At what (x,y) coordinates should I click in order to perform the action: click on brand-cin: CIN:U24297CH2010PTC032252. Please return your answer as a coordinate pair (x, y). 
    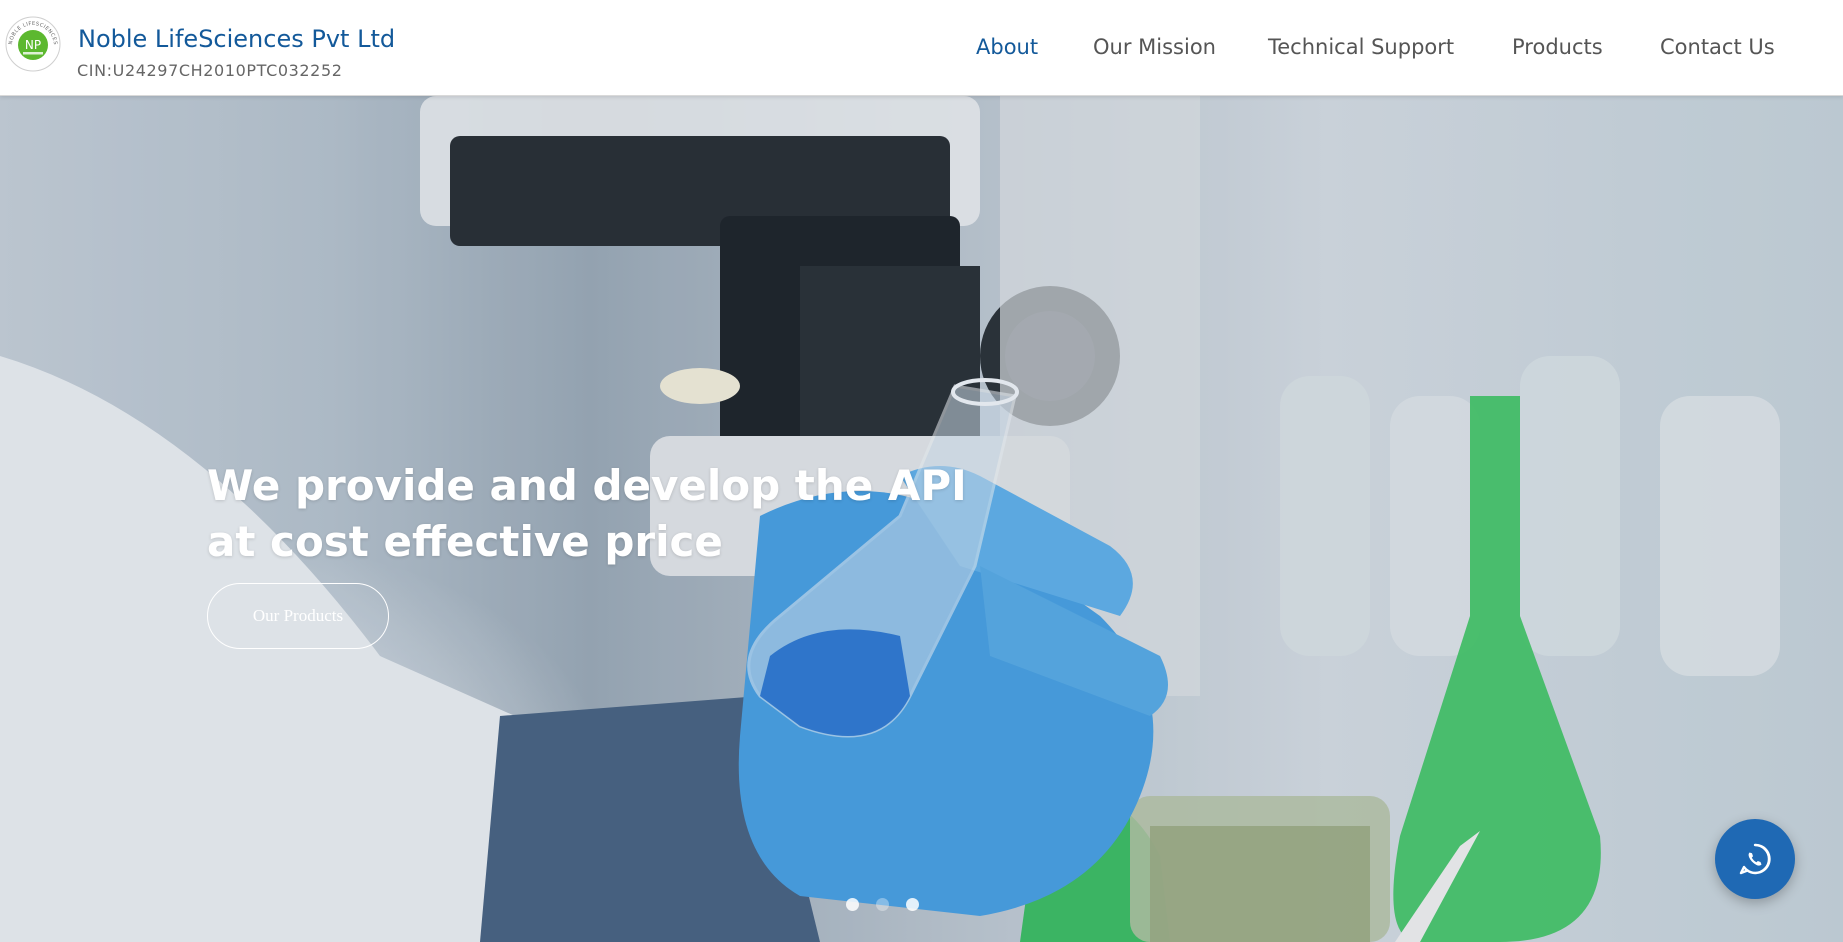
    Looking at the image, I should click on (210, 70).